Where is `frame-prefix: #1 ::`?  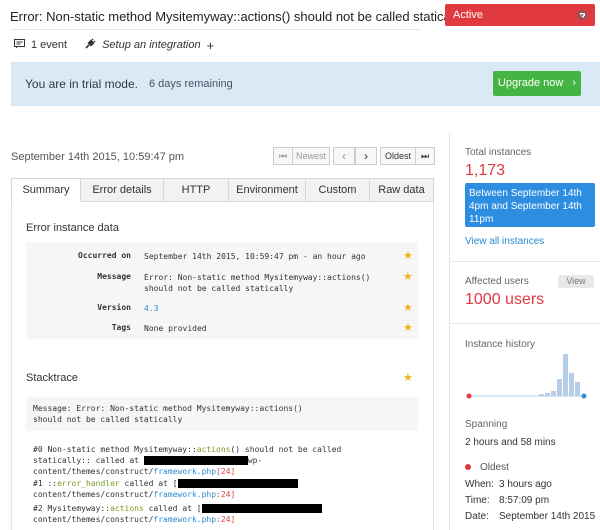
frame-prefix: #1 :: is located at coordinates (45, 483).